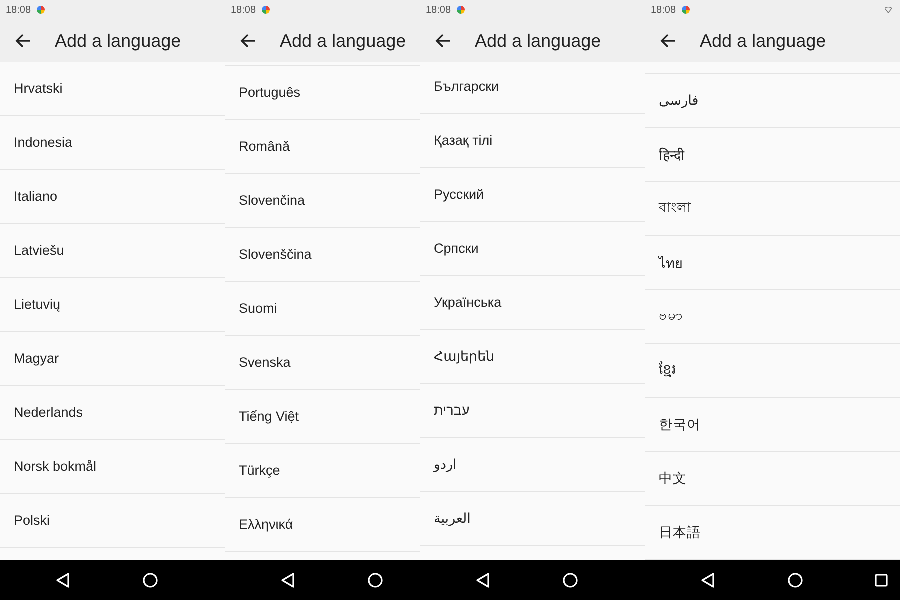 The height and width of the screenshot is (600, 900). Describe the element at coordinates (772, 100) in the screenshot. I see `language-item: فارسی` at that location.